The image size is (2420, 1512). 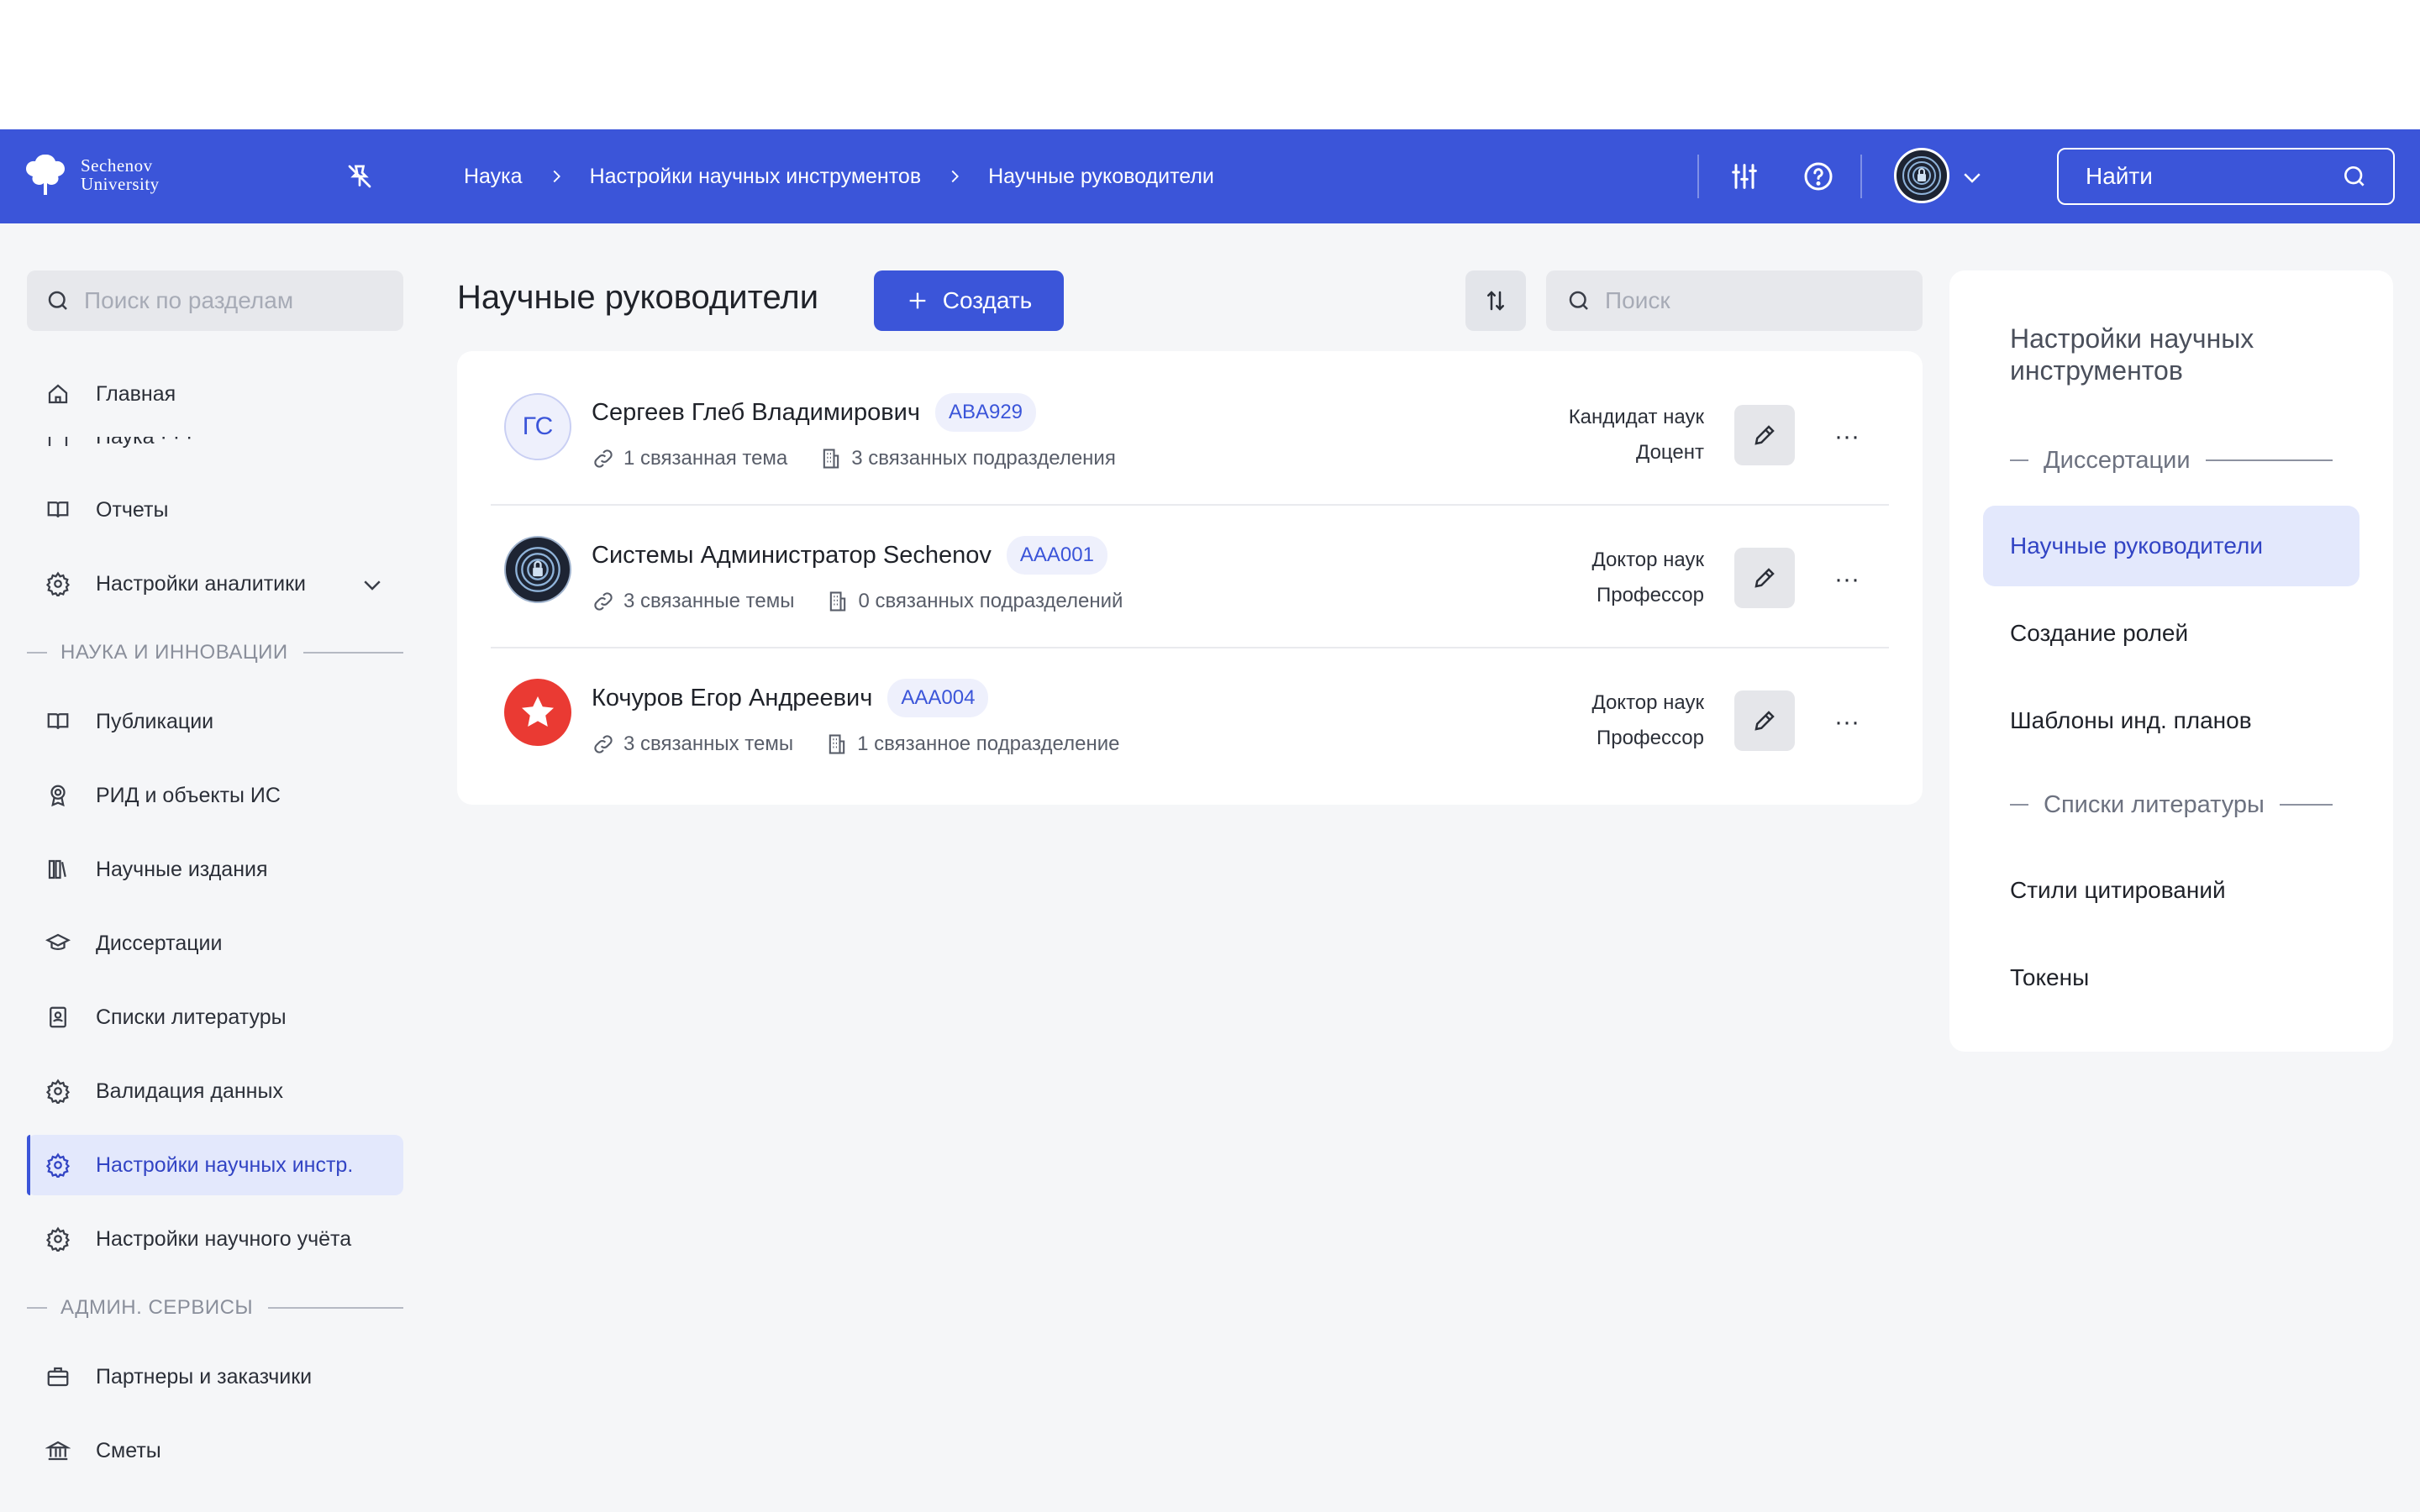 I want to click on sort-button, so click(x=1496, y=300).